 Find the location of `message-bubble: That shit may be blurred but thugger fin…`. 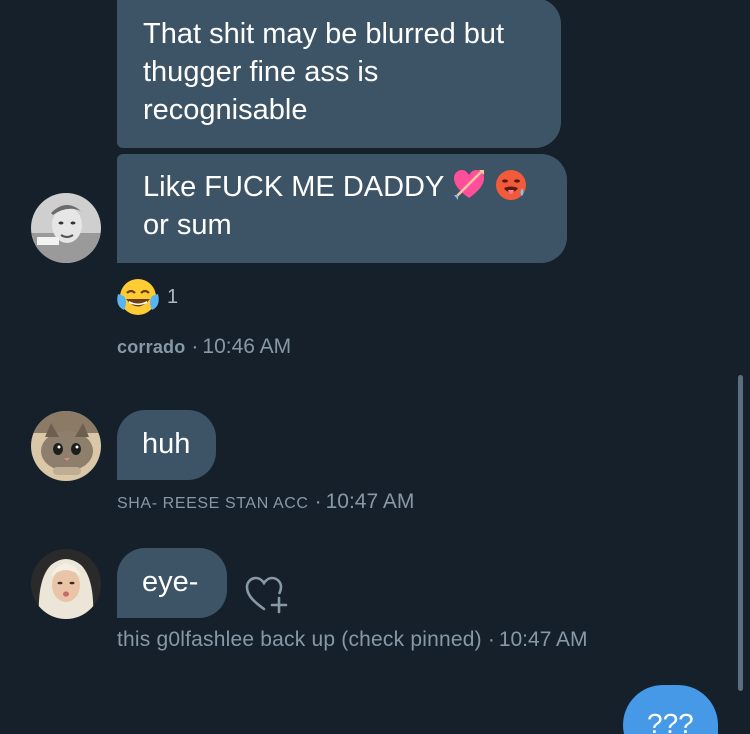

message-bubble: That shit may be blurred but thugger fin… is located at coordinates (339, 74).